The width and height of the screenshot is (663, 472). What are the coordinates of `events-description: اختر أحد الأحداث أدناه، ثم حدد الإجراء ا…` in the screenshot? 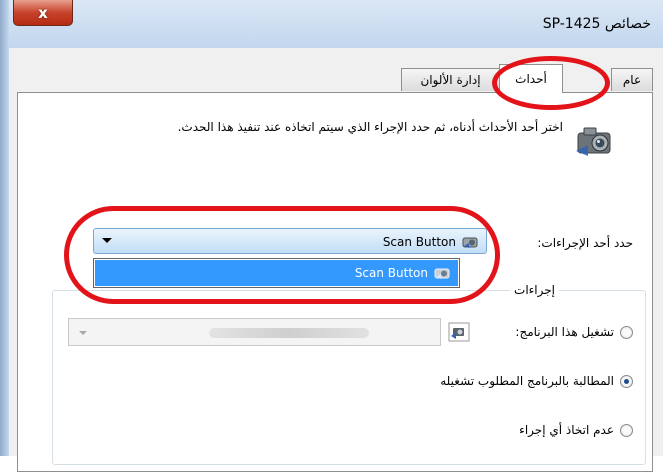 It's located at (370, 127).